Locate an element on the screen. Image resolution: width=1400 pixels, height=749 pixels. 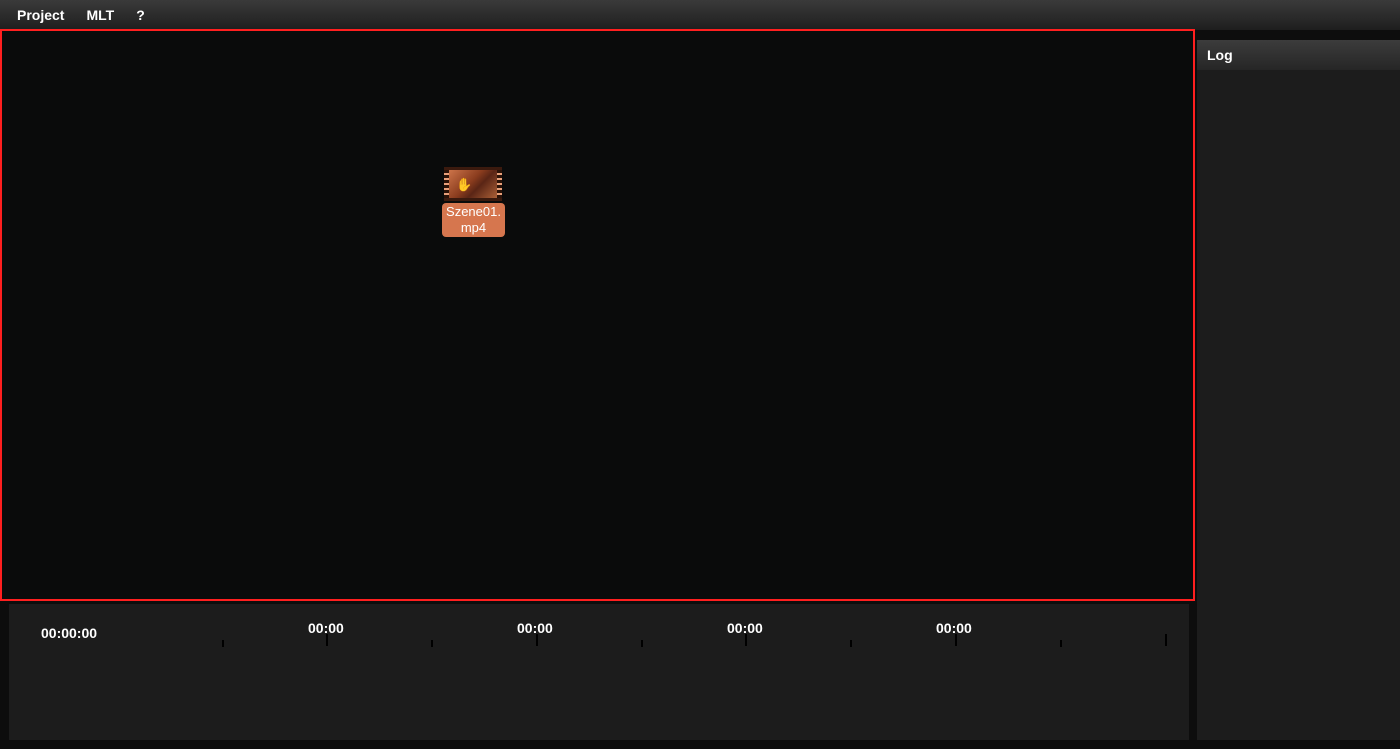
menu-help: ? is located at coordinates (140, 15).